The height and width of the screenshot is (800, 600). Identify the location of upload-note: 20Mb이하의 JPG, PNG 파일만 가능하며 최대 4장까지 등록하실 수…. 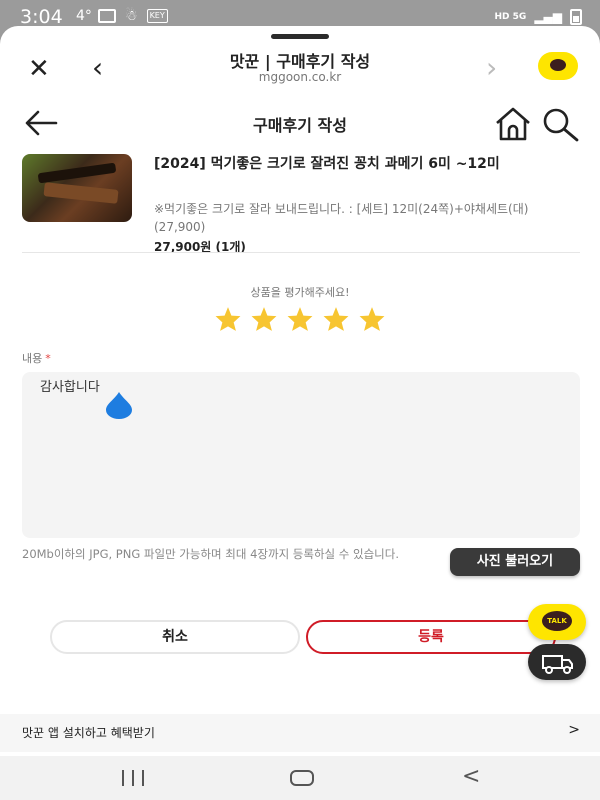
(210, 554).